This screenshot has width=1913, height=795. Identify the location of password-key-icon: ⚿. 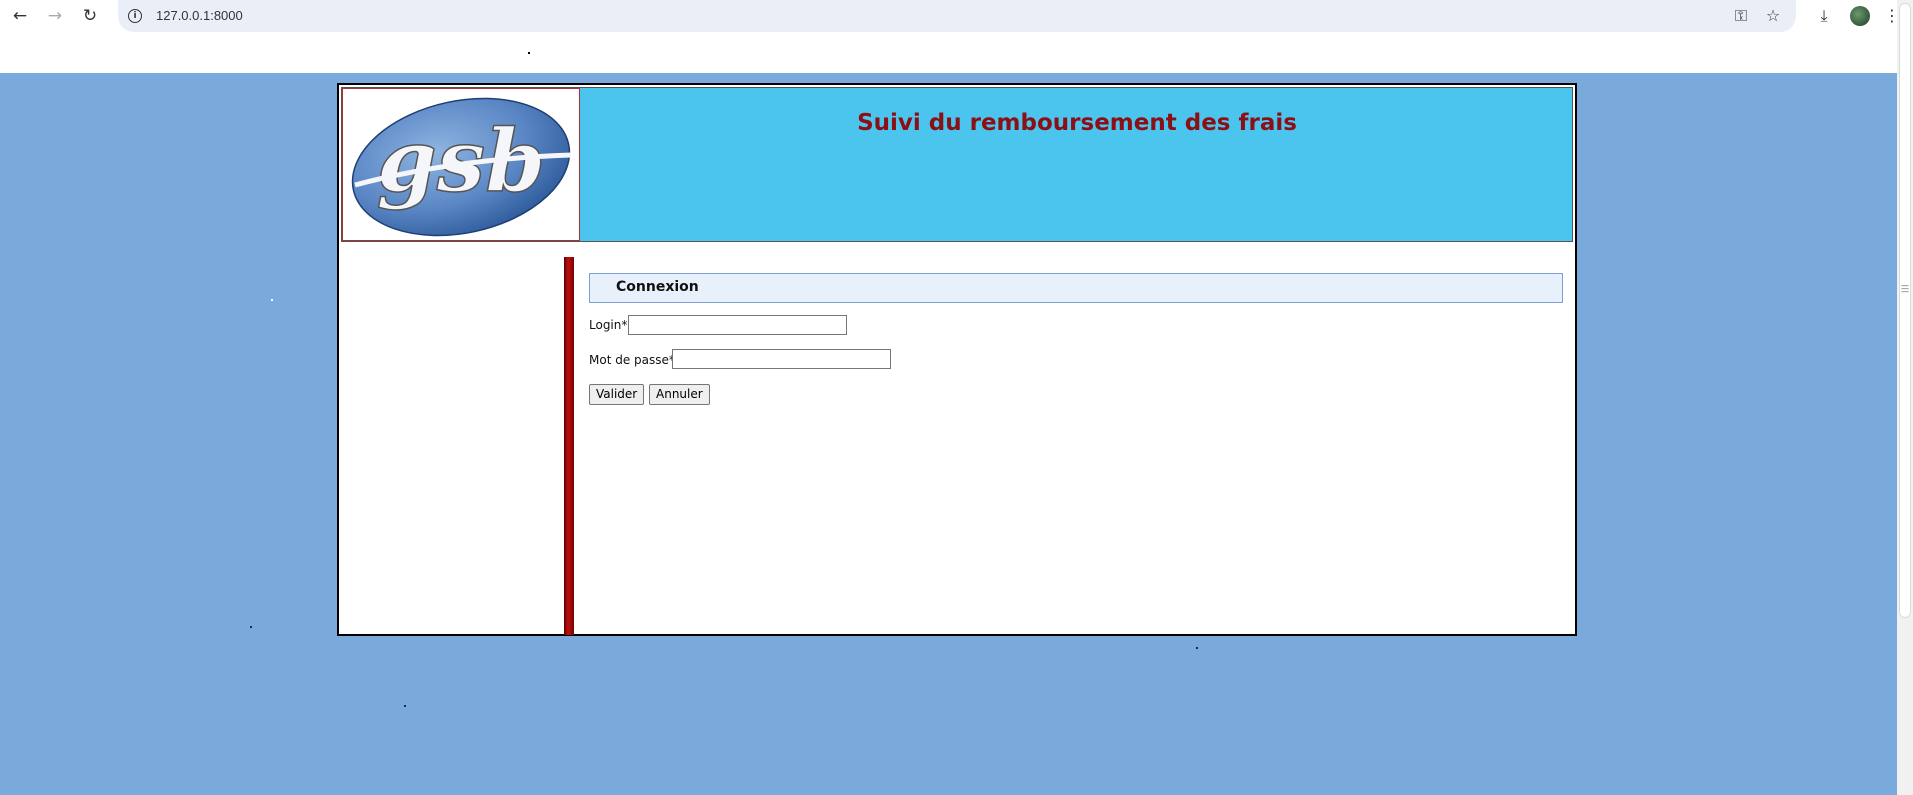
(1741, 16).